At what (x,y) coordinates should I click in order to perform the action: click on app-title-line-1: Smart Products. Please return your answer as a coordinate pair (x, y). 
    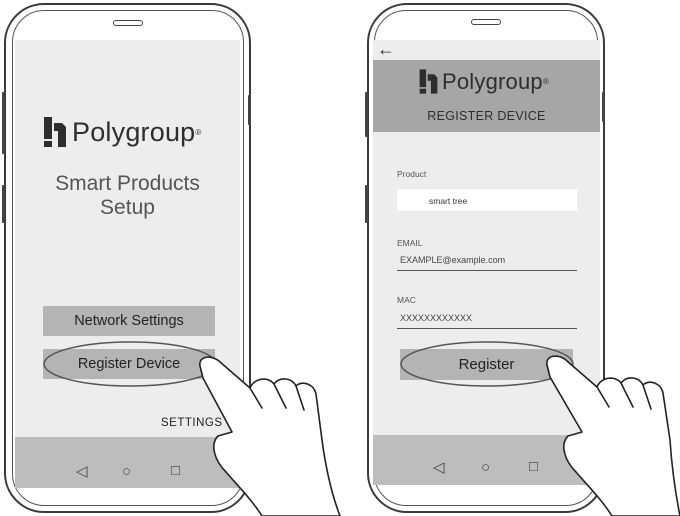
    Looking at the image, I should click on (127, 183).